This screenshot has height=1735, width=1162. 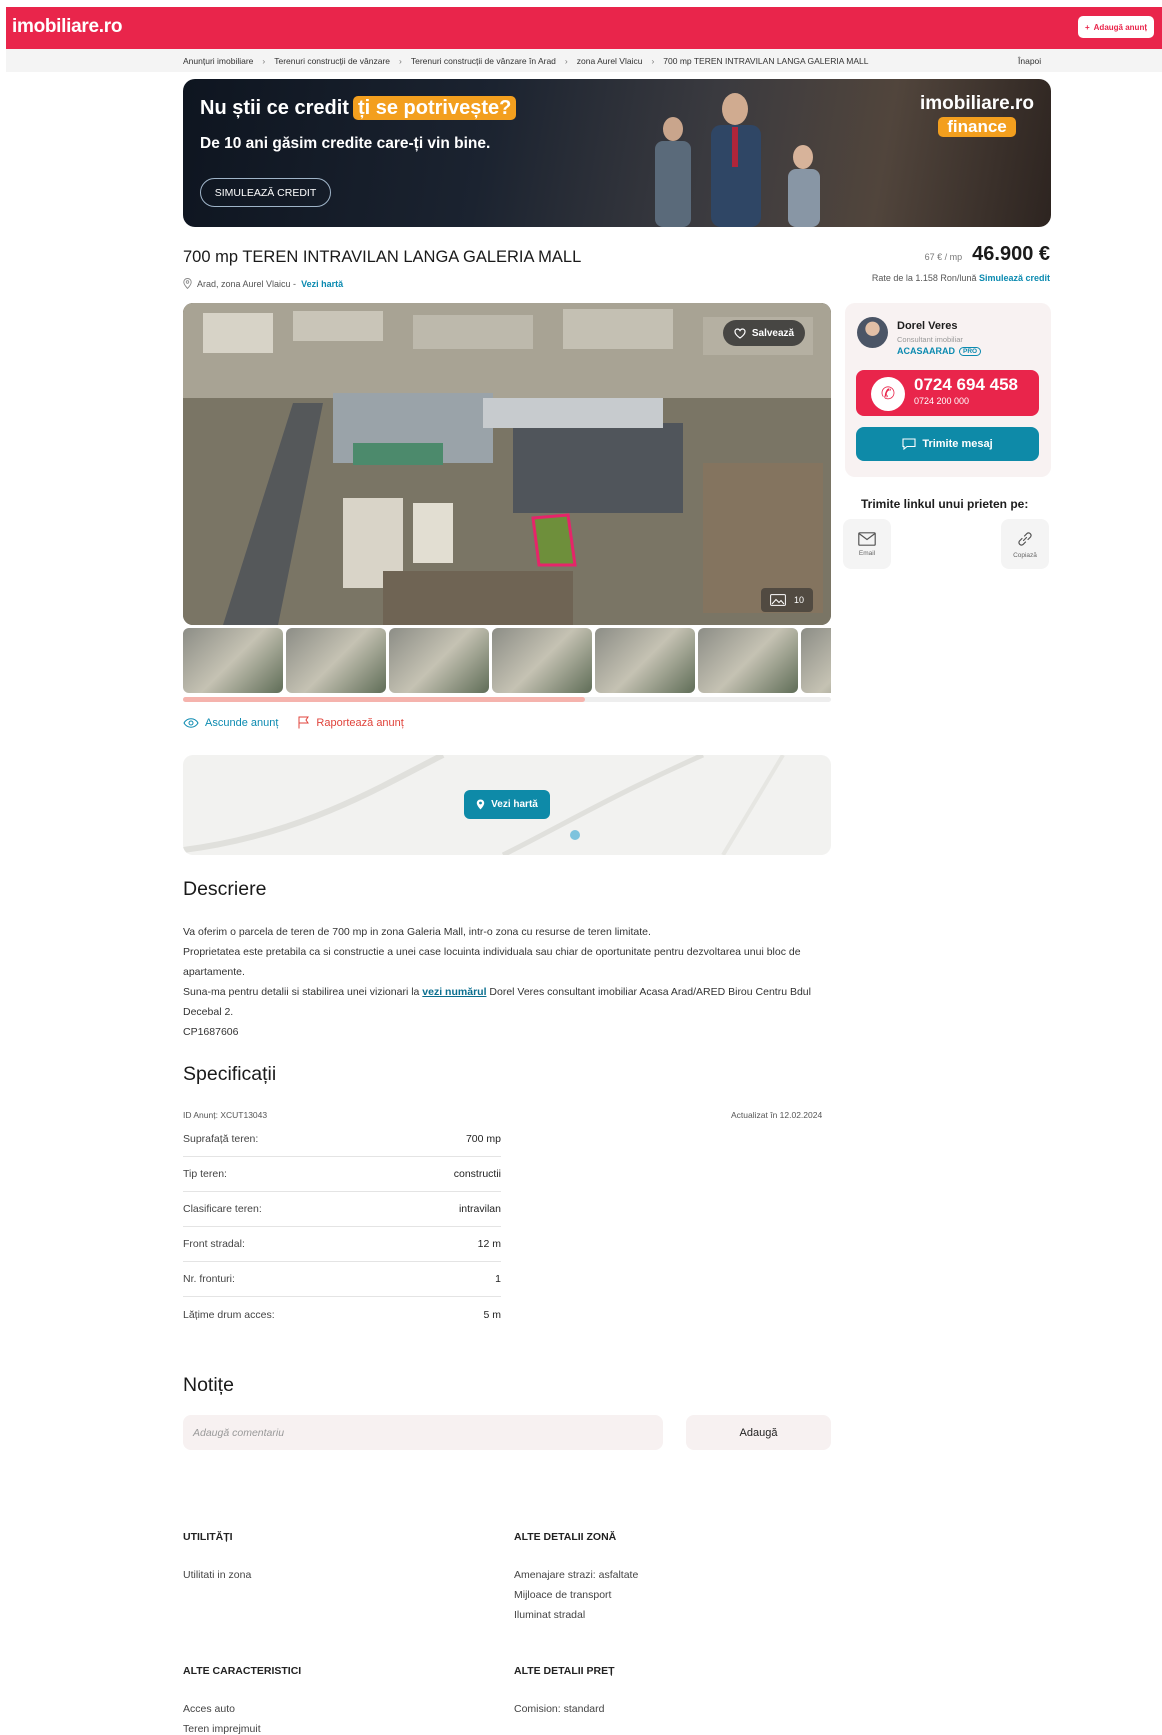 I want to click on breadcrumb-item: Terenuri construcții de vânzare în Arad, so click(x=483, y=61).